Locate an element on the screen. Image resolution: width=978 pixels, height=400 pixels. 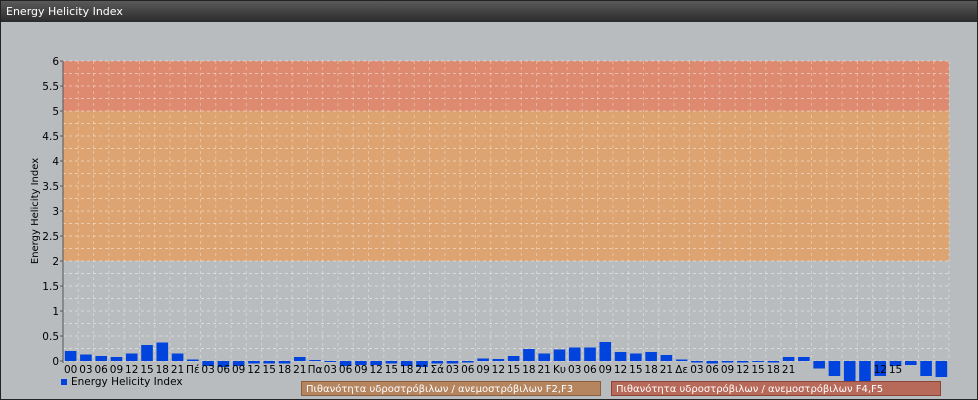
y-tick-label: 5 is located at coordinates (55, 112).